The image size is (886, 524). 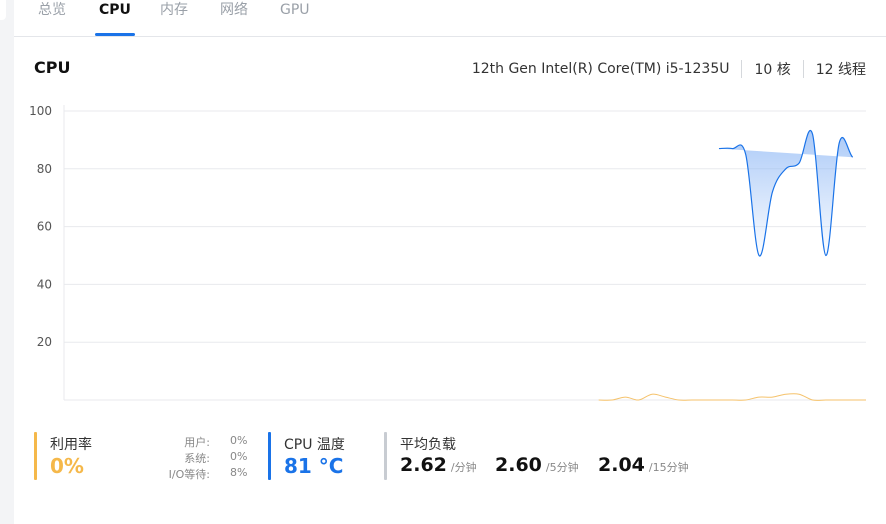 What do you see at coordinates (732, 397) in the screenshot?
I see `secondary-usage-line` at bounding box center [732, 397].